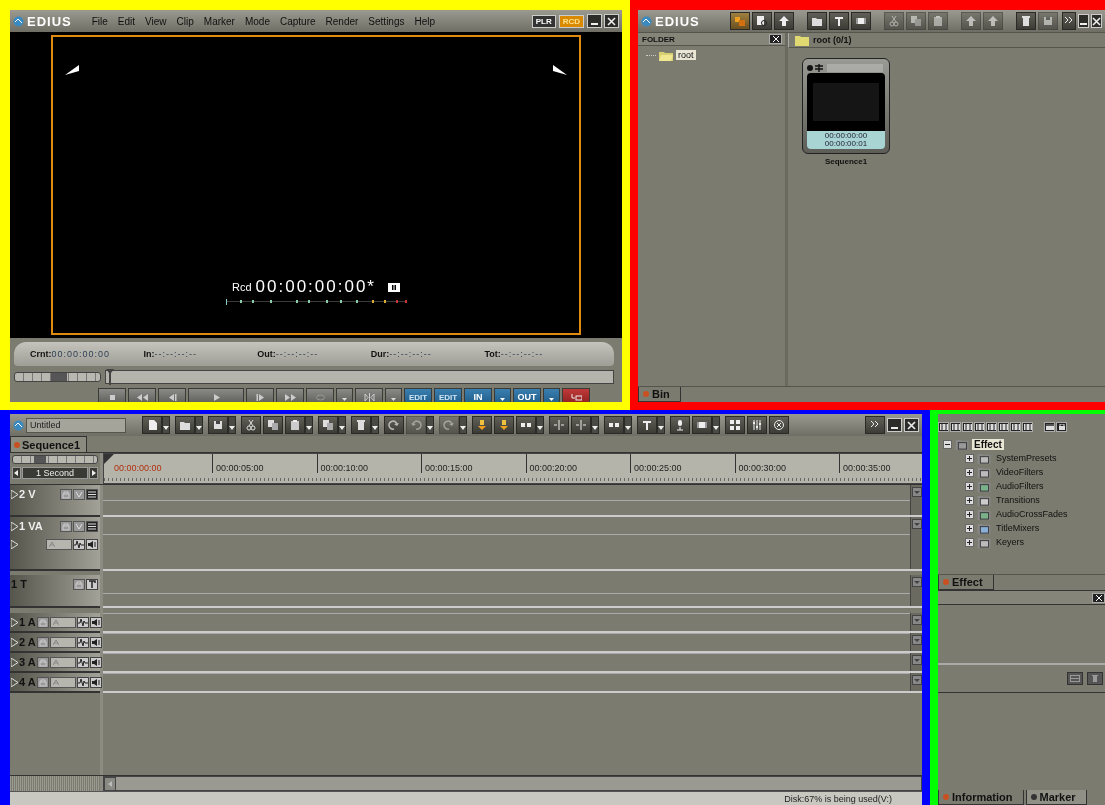 The image size is (1105, 805). I want to click on scale-dropdown: 1 Second, so click(55, 472).